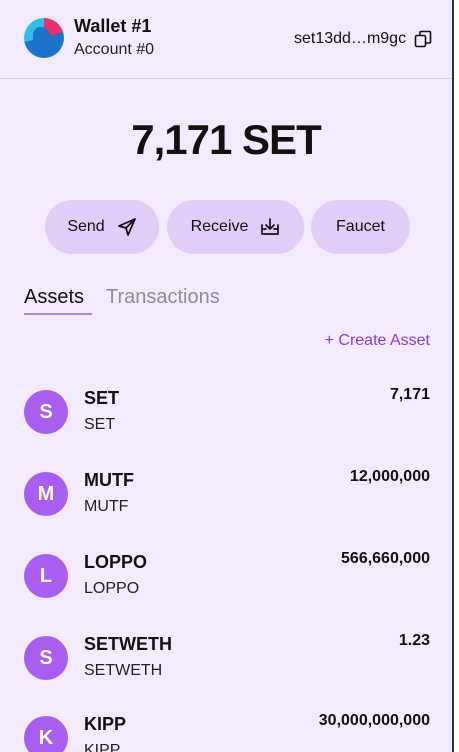 This screenshot has width=459, height=752. I want to click on asset-name: SETWETH, so click(128, 644).